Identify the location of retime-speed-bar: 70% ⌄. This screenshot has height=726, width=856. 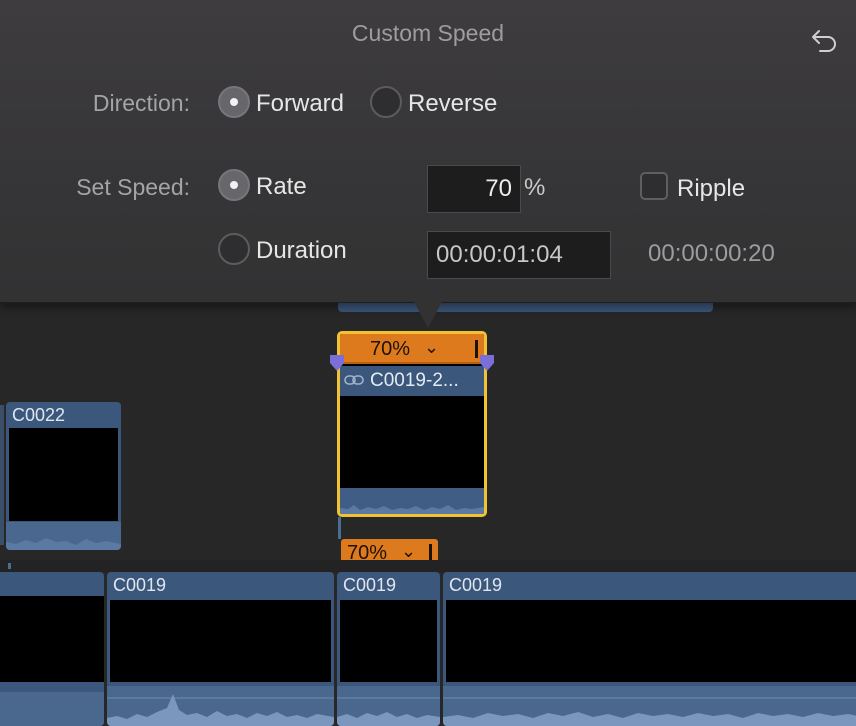
(412, 349).